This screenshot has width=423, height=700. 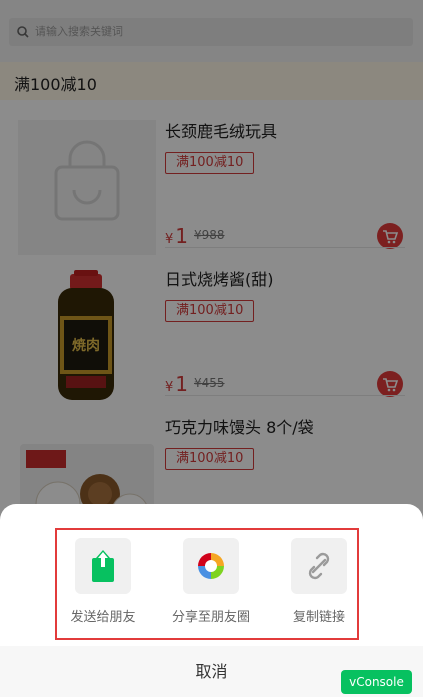 What do you see at coordinates (103, 617) in the screenshot?
I see `share-option-label: 发送给朋友` at bounding box center [103, 617].